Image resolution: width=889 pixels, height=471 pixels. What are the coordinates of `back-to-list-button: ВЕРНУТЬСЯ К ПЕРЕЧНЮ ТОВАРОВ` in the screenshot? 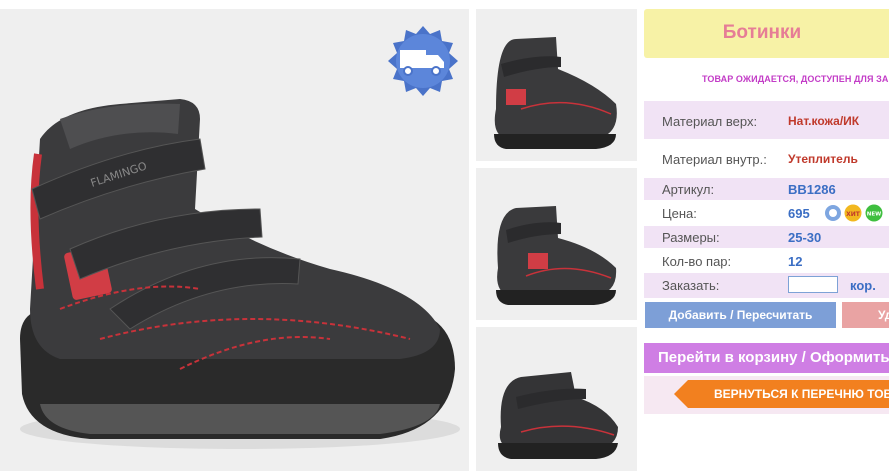 It's located at (788, 394).